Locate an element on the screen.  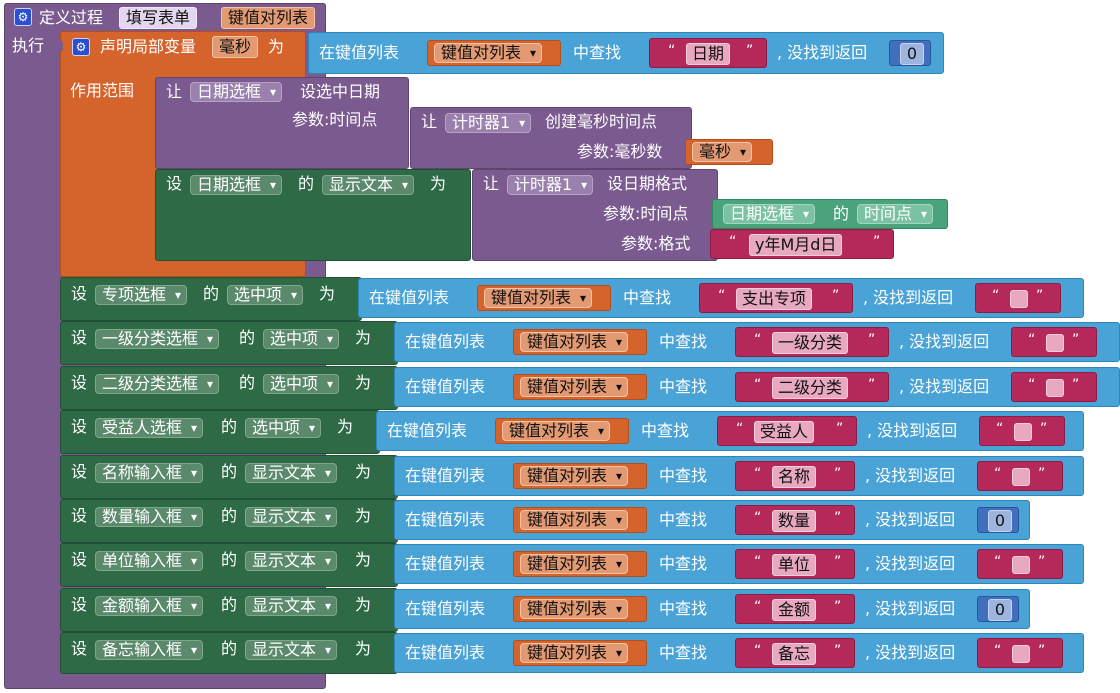
dict-lookup-block: 在键值列表 键值对列表 中查找 “ 受益人 ” , 没找到返回 “ ” is located at coordinates (730, 431).